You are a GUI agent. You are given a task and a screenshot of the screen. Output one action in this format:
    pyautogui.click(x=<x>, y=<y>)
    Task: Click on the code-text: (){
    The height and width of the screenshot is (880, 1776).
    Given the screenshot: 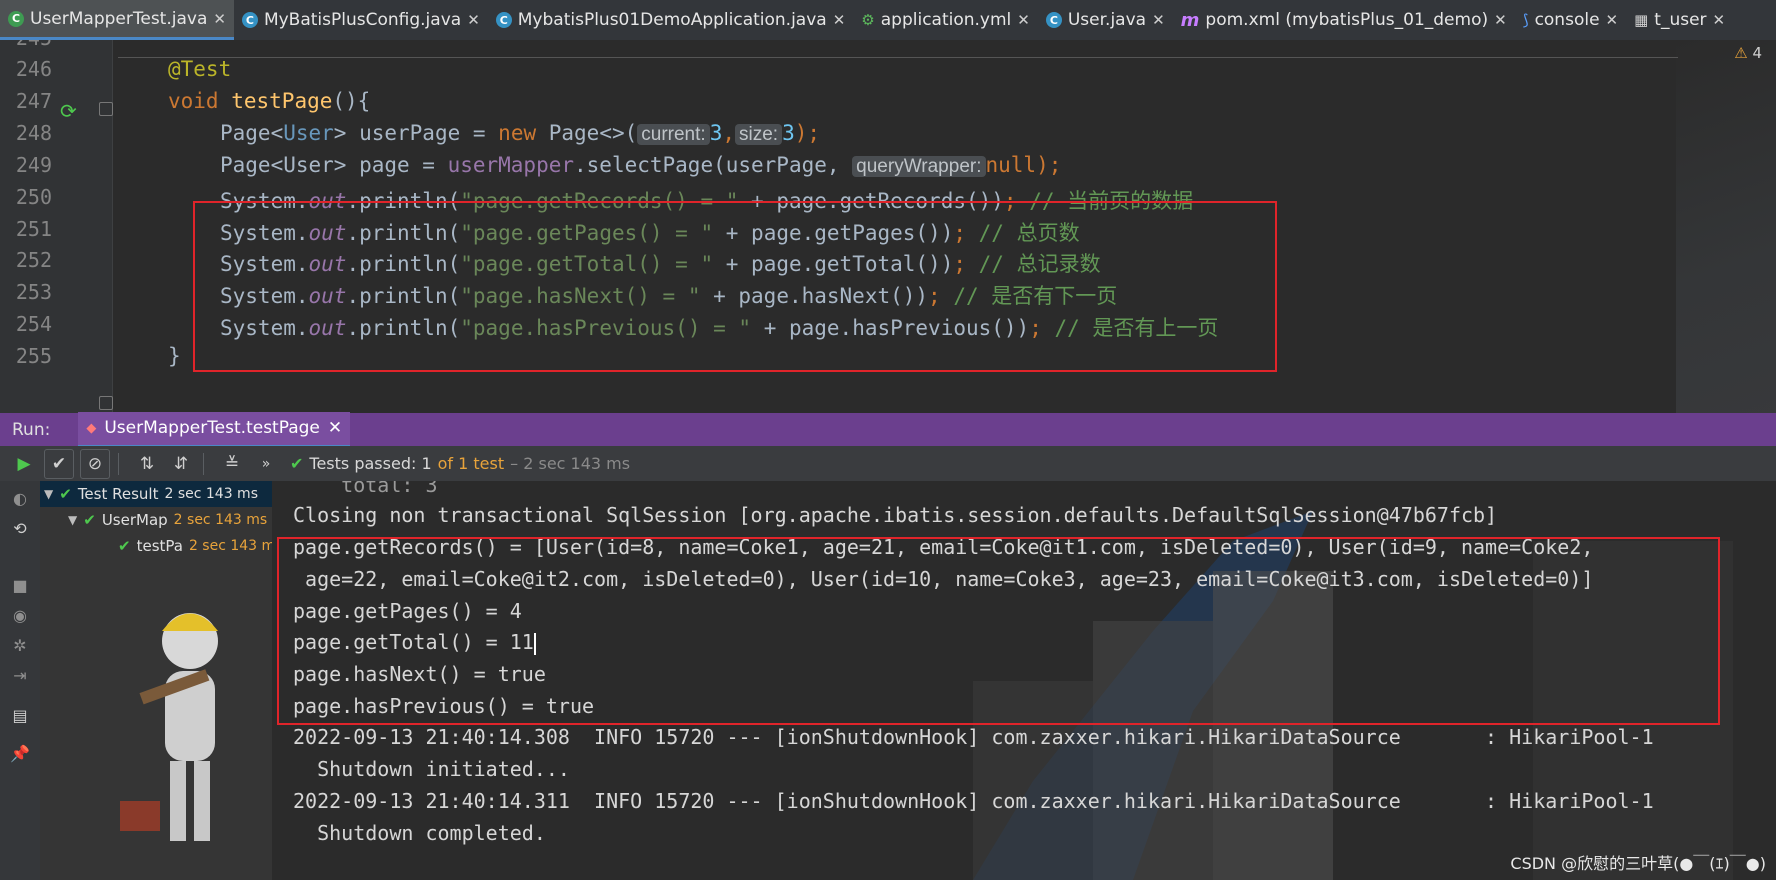 What is the action you would take?
    pyautogui.click(x=351, y=101)
    